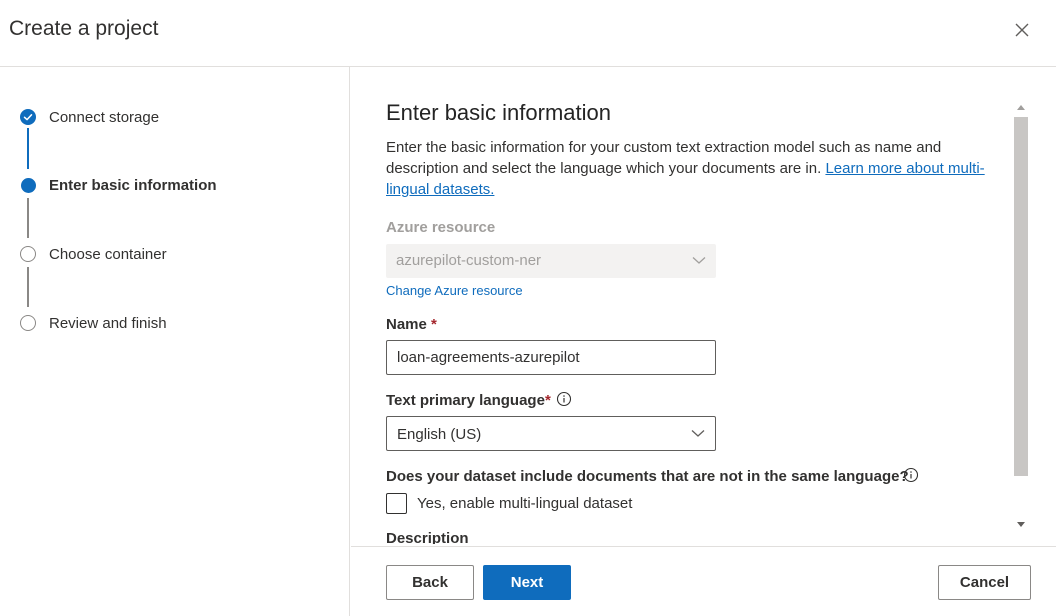 This screenshot has height=616, width=1056. I want to click on step-review-and-finish: Review and finish, so click(93, 323).